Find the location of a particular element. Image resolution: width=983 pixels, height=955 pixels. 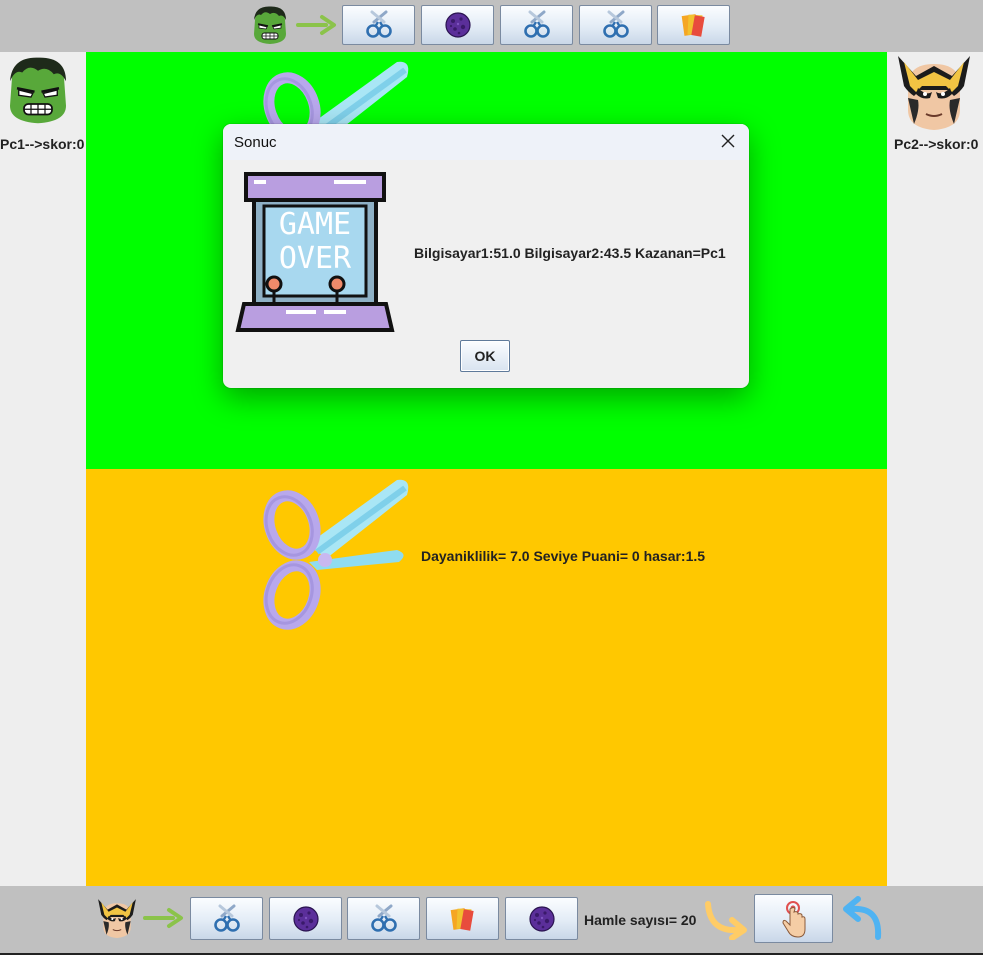

curved-yellow-arrow-icon is located at coordinates (727, 919).